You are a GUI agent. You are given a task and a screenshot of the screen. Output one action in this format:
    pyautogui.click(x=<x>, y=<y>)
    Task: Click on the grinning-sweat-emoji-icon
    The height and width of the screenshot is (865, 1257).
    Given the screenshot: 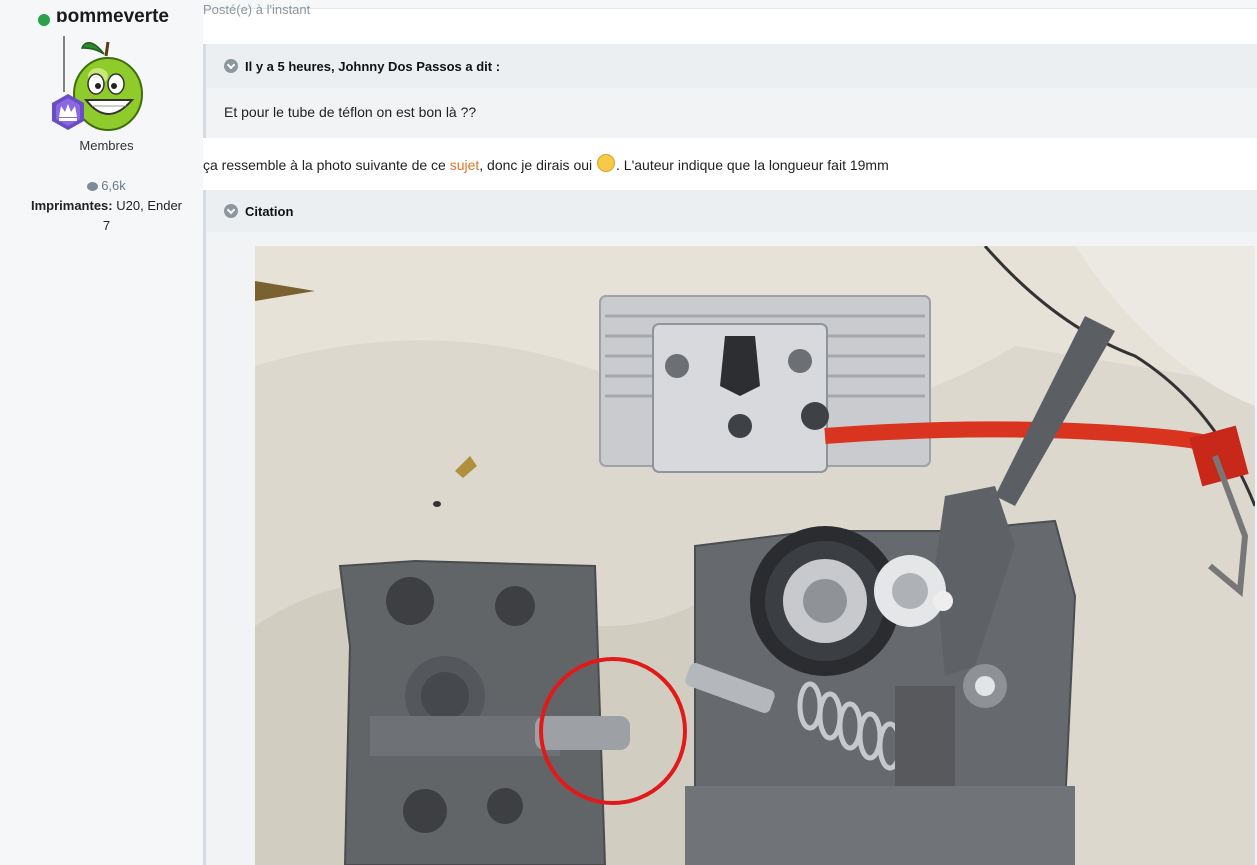 What is the action you would take?
    pyautogui.click(x=606, y=163)
    